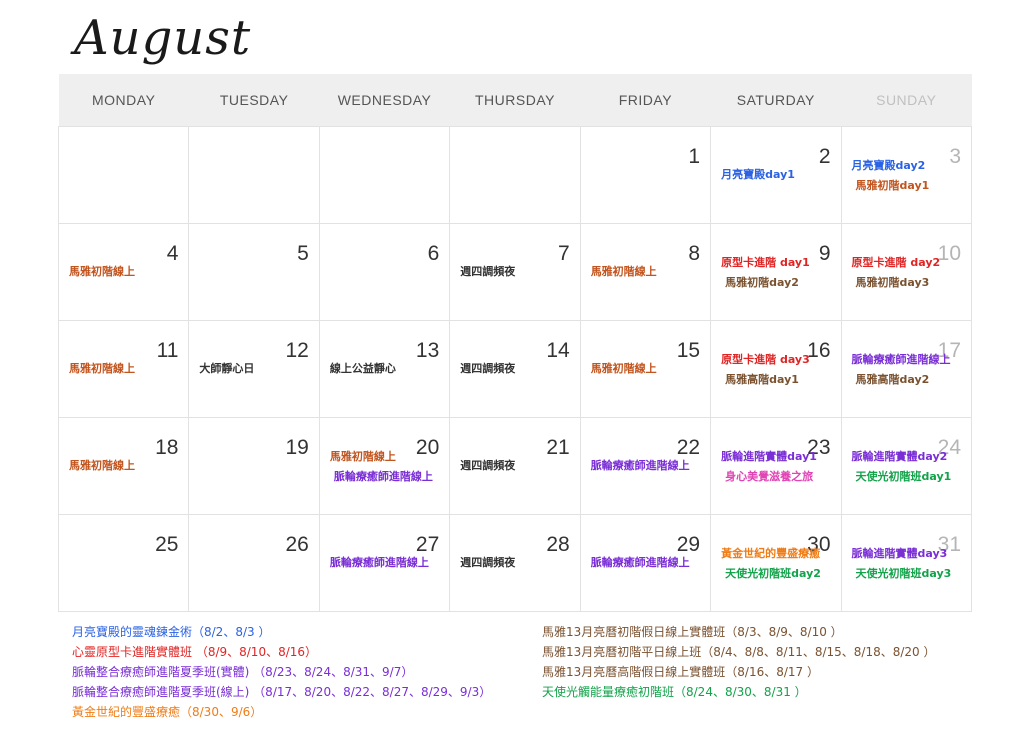 Image resolution: width=1024 pixels, height=742 pixels. What do you see at coordinates (776, 563) in the screenshot?
I see `day-cell-30: 30 黃金世紀的豐盛療癒 天使光初階班day2` at bounding box center [776, 563].